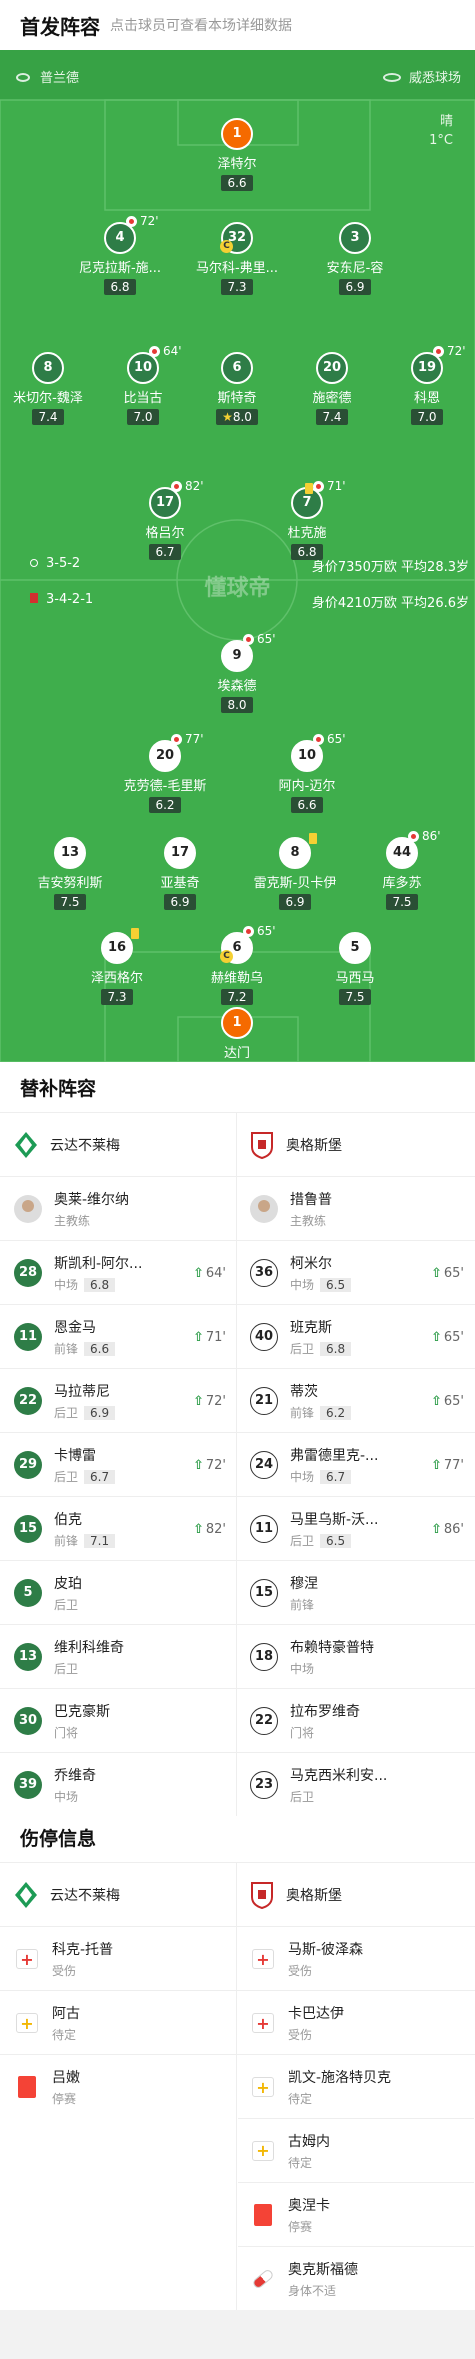 The height and width of the screenshot is (2359, 475). Describe the element at coordinates (237, 154) in the screenshot. I see `pitch-player: 1 泽特尔 6.6` at that location.